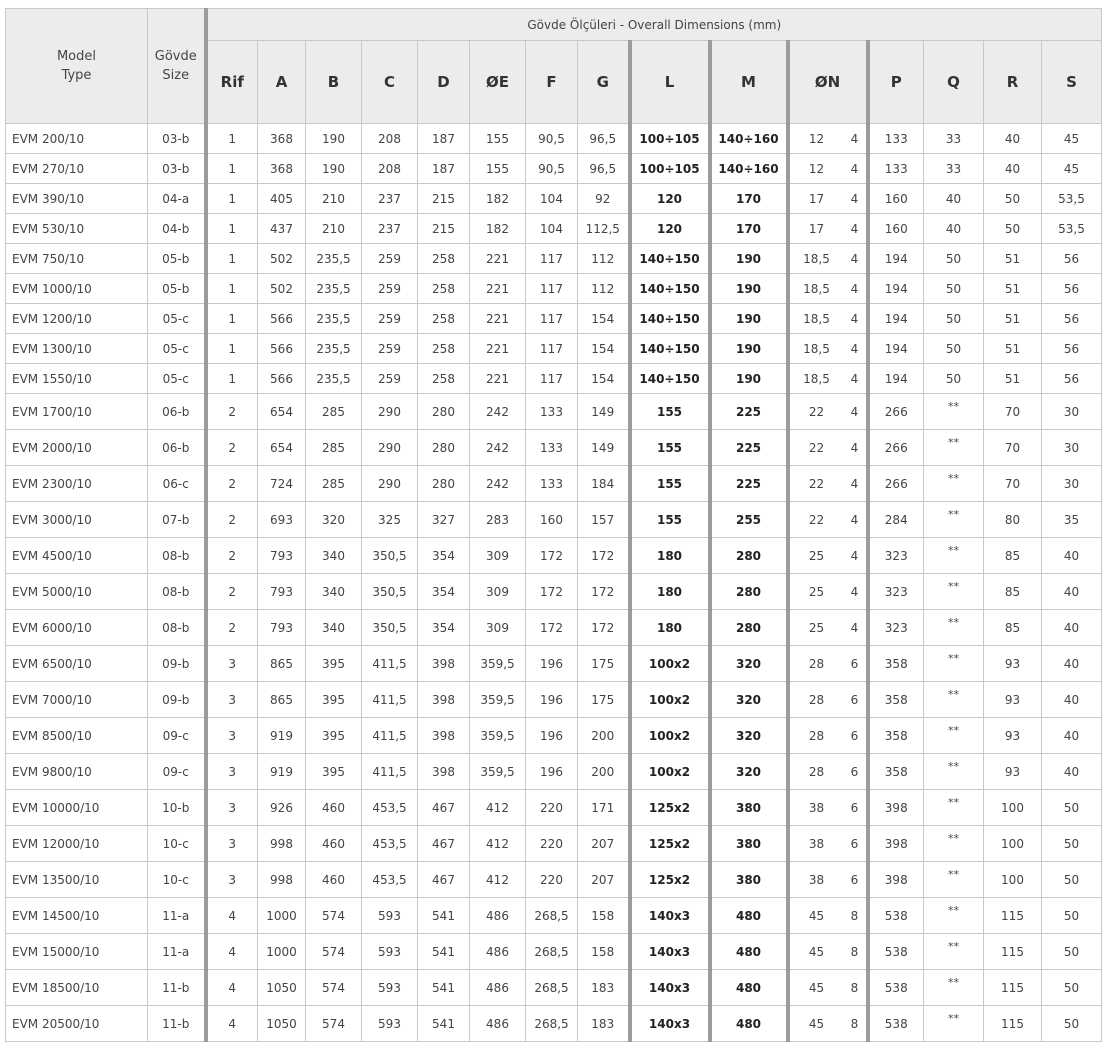  Describe the element at coordinates (389, 138) in the screenshot. I see `cell-c: 208` at that location.